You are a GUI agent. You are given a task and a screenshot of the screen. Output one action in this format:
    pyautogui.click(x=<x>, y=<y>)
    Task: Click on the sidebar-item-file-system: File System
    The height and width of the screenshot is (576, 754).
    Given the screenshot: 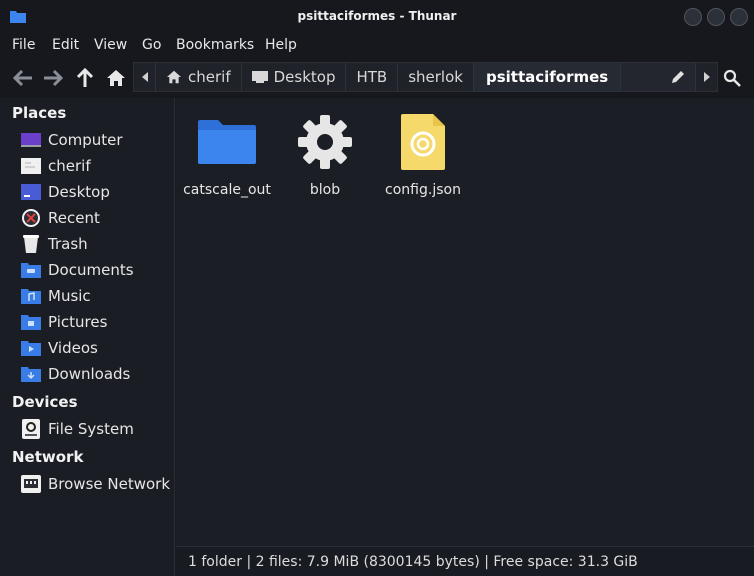 What is the action you would take?
    pyautogui.click(x=77, y=429)
    